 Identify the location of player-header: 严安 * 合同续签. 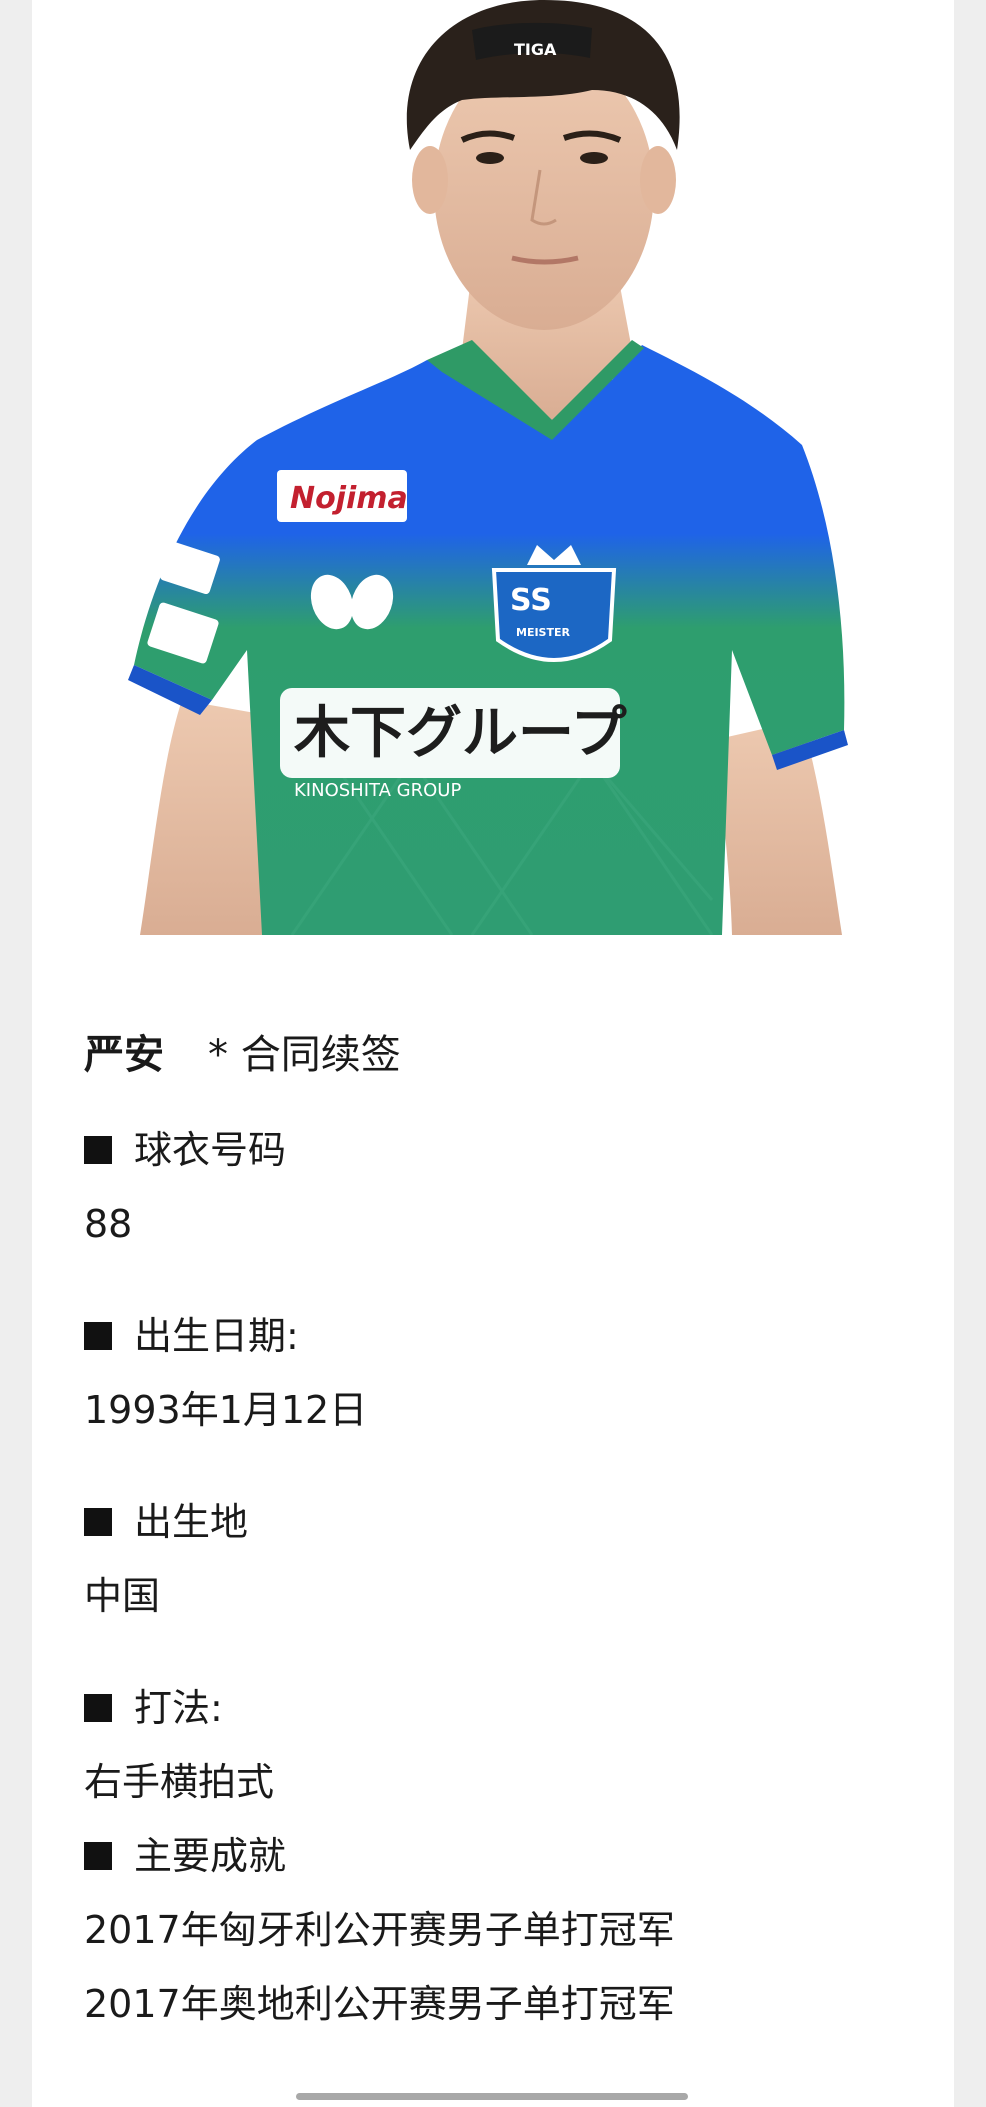
(494, 1055).